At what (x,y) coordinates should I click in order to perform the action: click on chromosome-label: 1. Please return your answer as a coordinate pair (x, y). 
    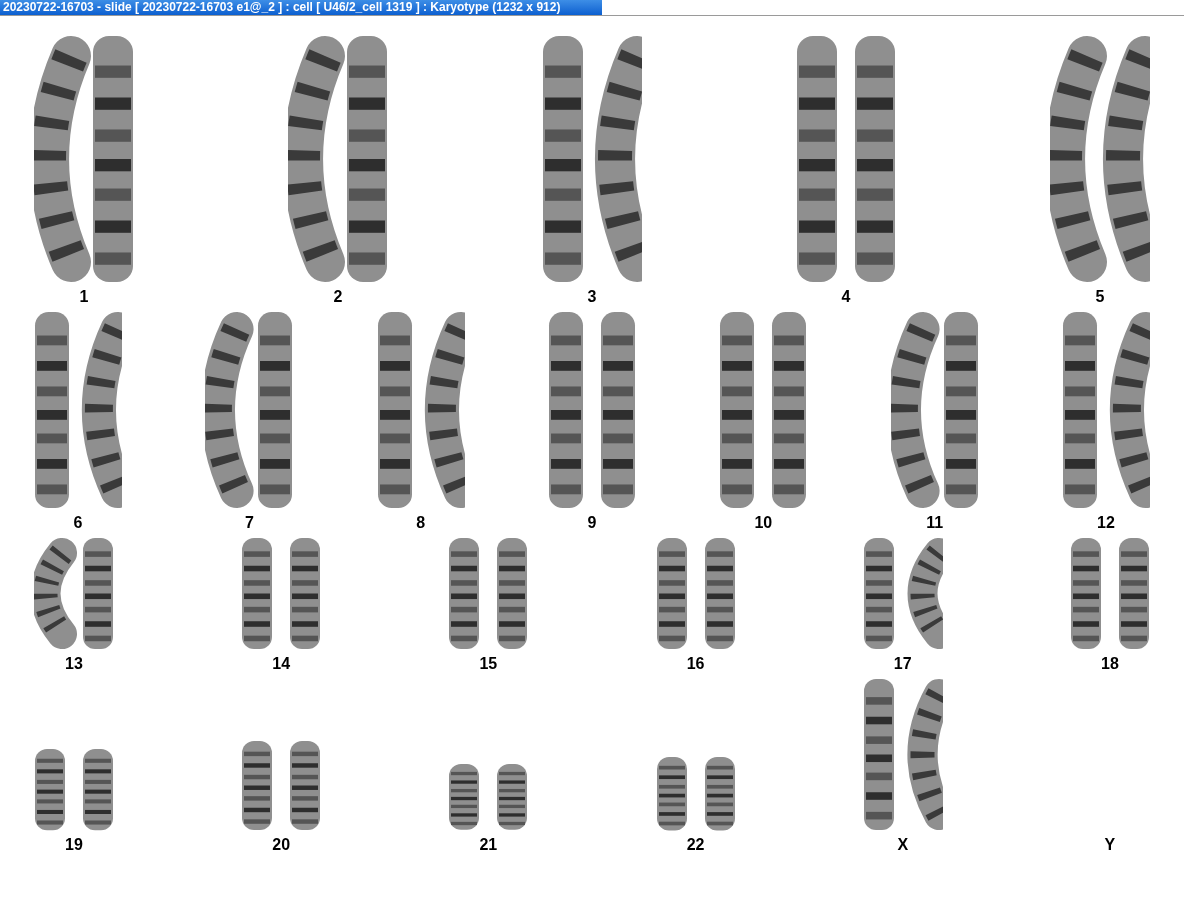
    Looking at the image, I should click on (84, 297).